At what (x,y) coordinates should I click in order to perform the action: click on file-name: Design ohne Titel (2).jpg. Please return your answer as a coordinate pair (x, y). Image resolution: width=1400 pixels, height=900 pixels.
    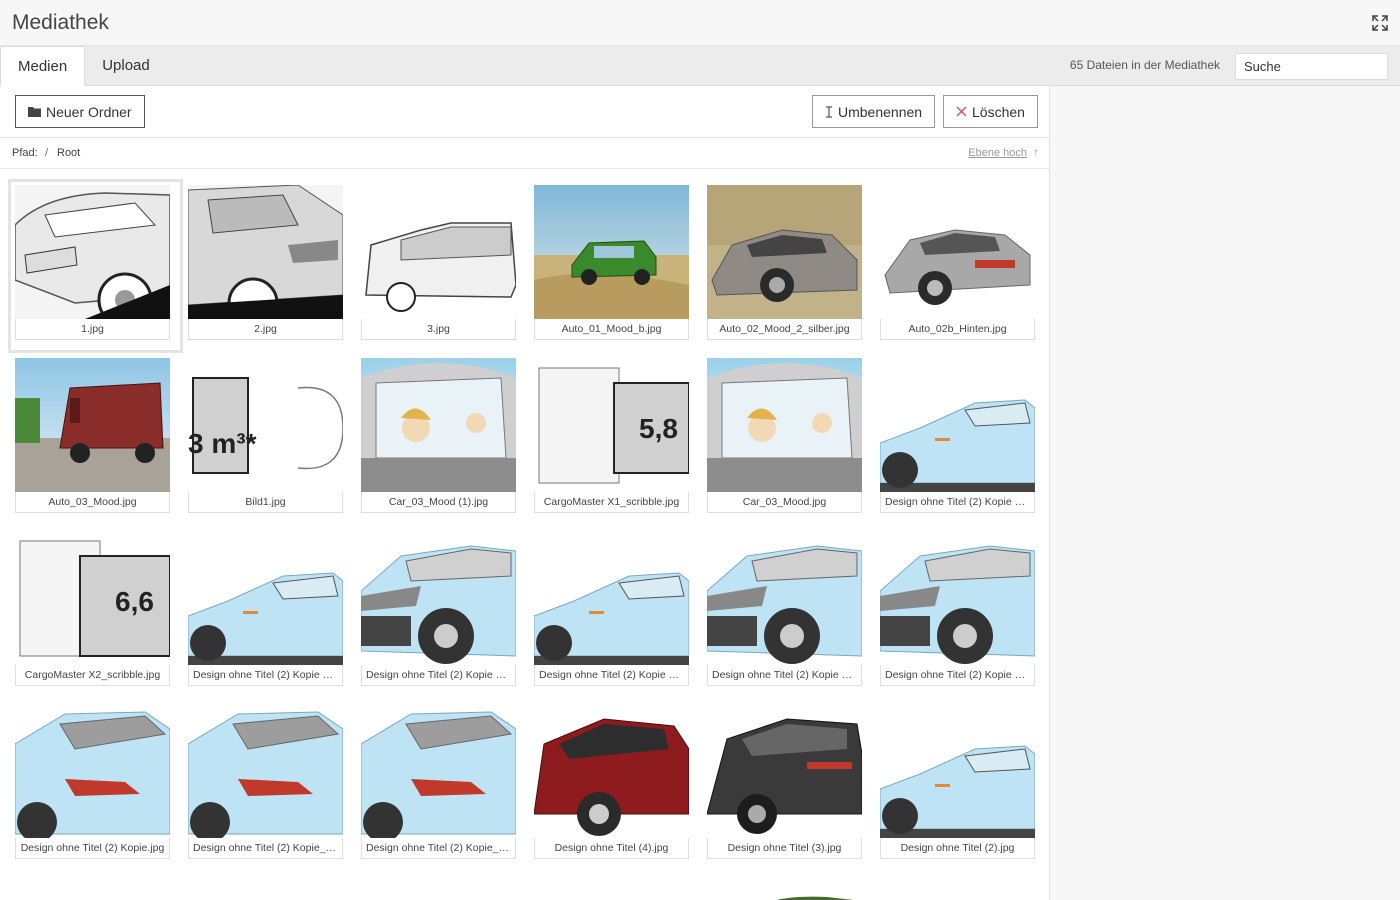
    Looking at the image, I should click on (957, 848).